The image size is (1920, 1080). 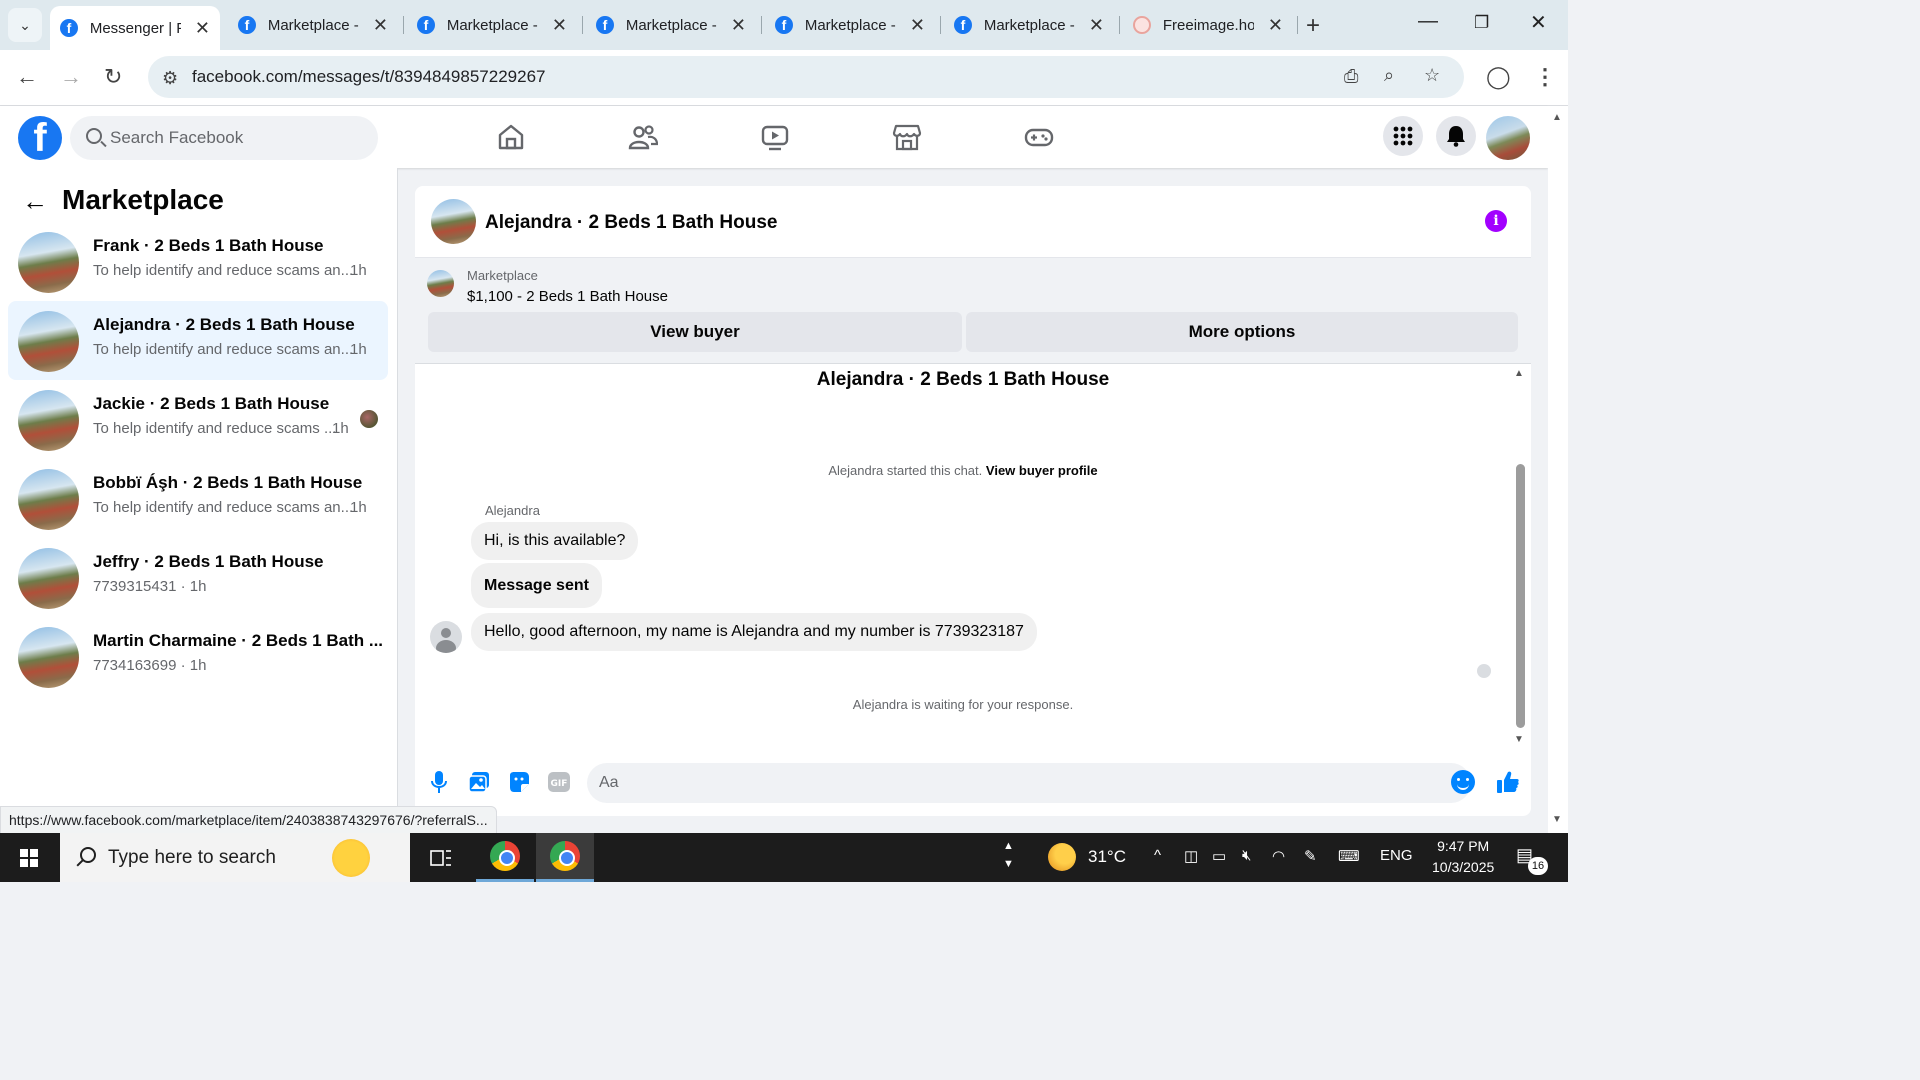 I want to click on sticker-icon, so click(x=519, y=782).